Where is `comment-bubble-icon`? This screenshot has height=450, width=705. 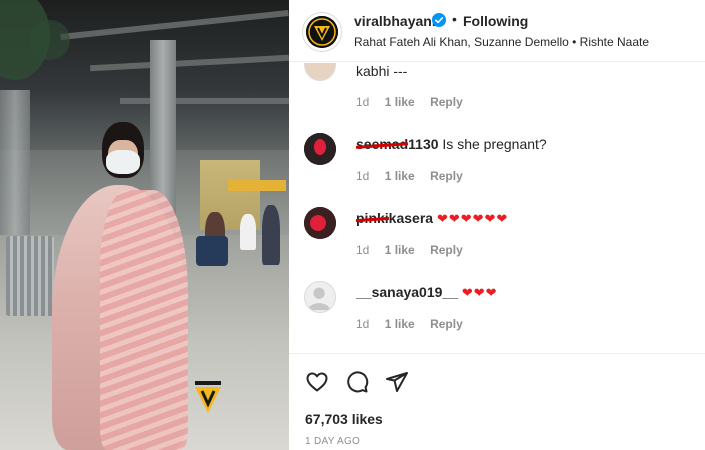
comment-bubble-icon is located at coordinates (357, 382).